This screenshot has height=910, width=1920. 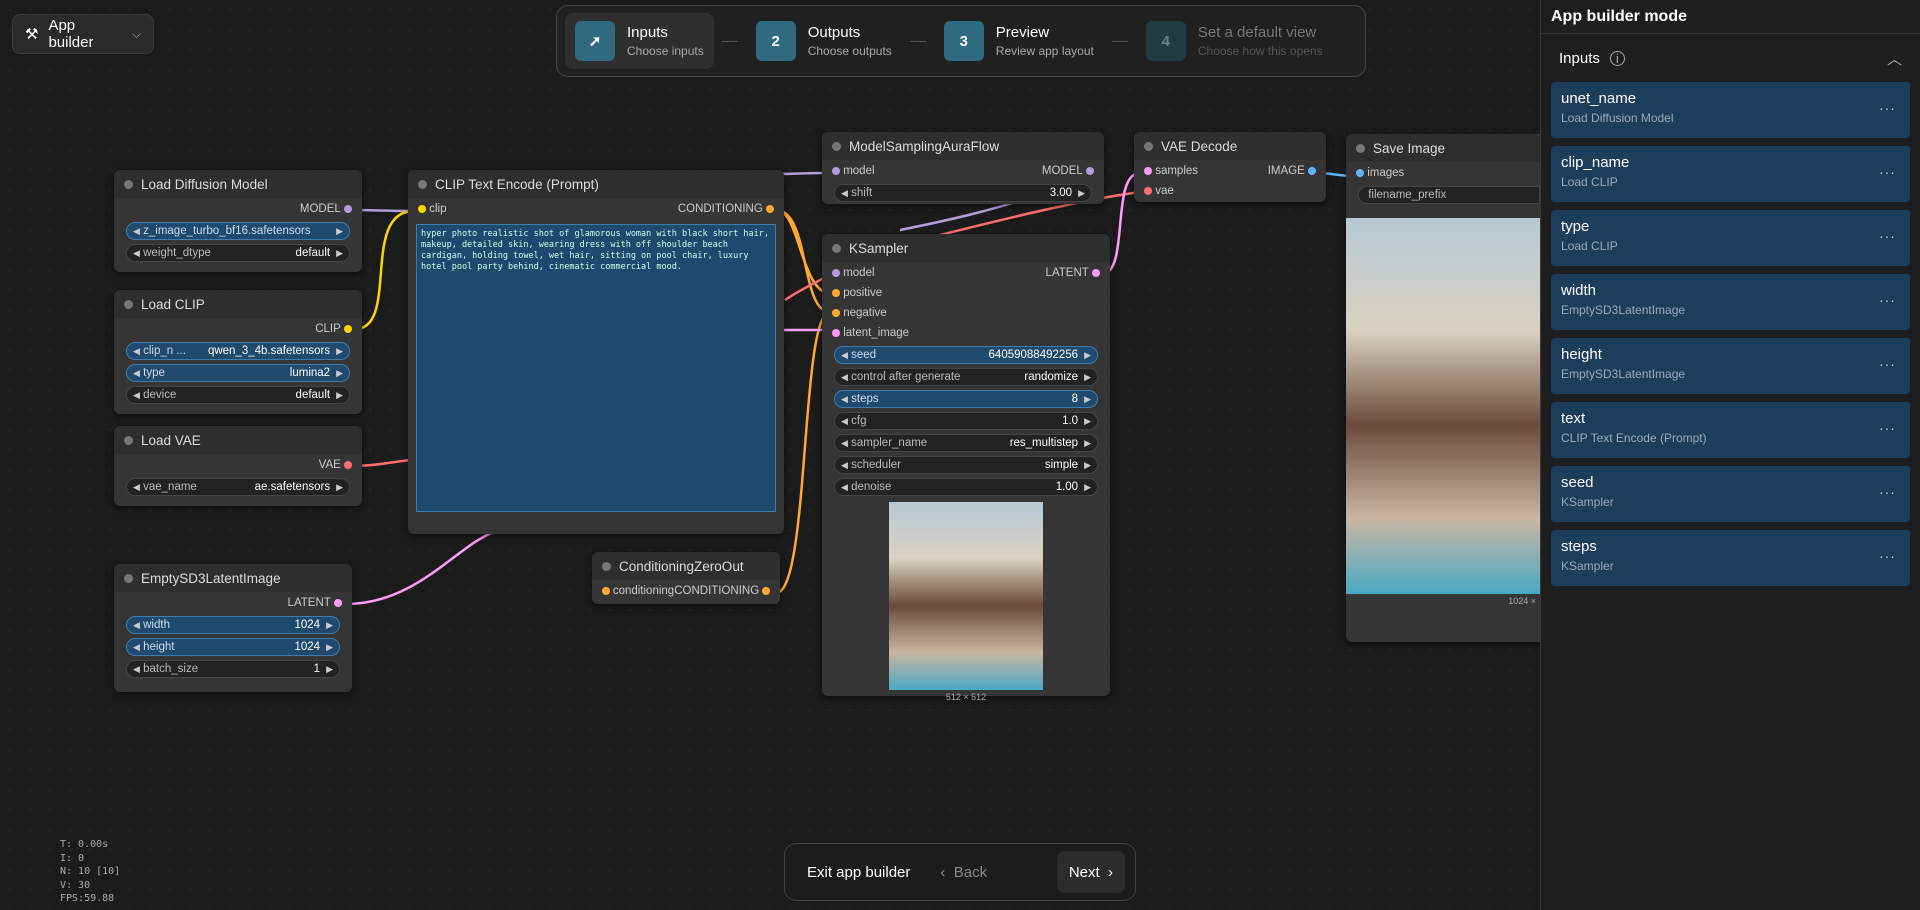 I want to click on back-button: ‹ Back, so click(x=963, y=872).